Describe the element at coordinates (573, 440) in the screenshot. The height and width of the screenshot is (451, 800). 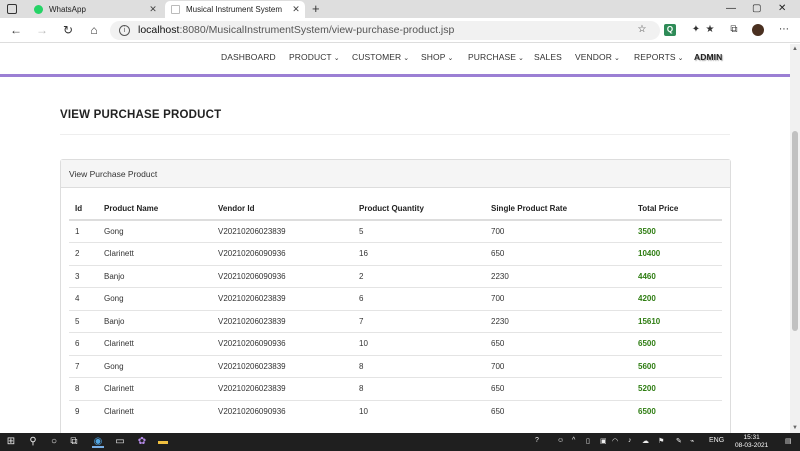
I see `show-hidden-icons-icon: ^` at that location.